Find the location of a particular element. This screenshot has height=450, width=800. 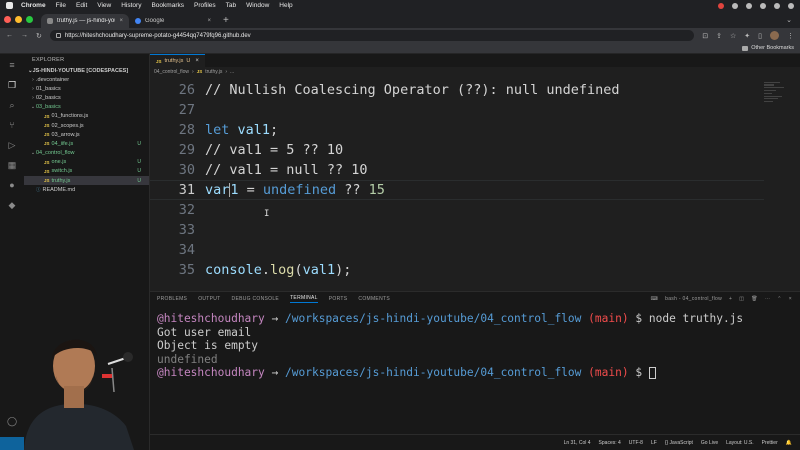

terminal-name: bash - 04_control_flow is located at coordinates (693, 299).